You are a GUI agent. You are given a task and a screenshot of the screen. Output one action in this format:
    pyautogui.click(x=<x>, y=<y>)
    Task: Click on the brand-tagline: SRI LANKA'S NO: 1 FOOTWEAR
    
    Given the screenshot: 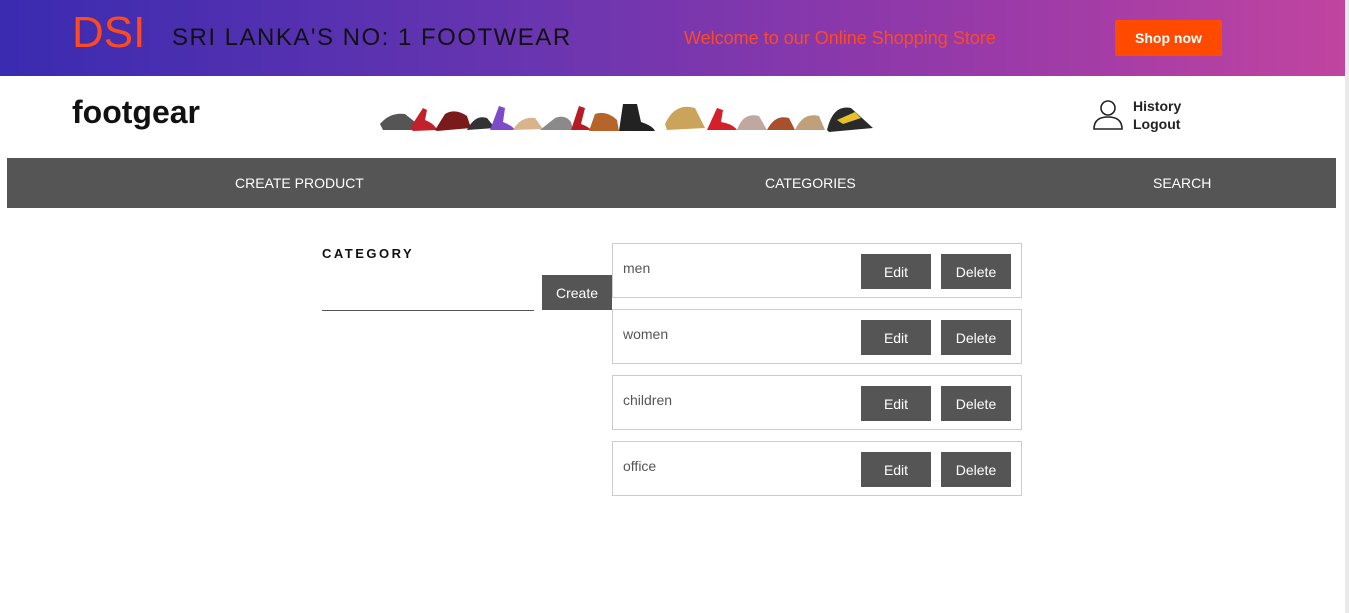 What is the action you would take?
    pyautogui.click(x=372, y=37)
    